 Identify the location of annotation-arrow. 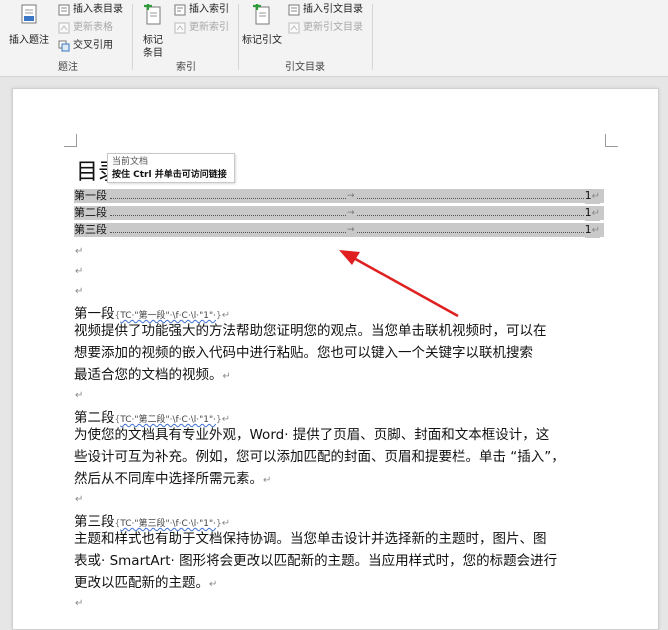
(399, 284).